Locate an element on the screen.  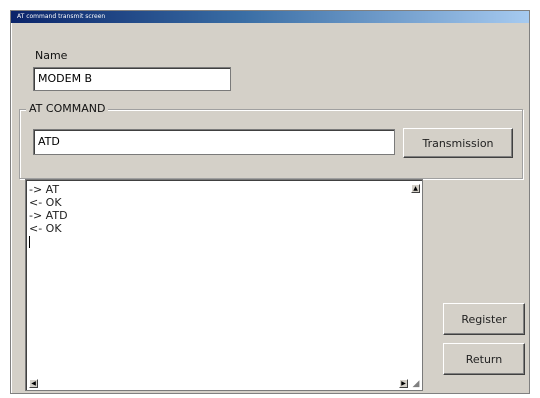
text-caret is located at coordinates (29, 242).